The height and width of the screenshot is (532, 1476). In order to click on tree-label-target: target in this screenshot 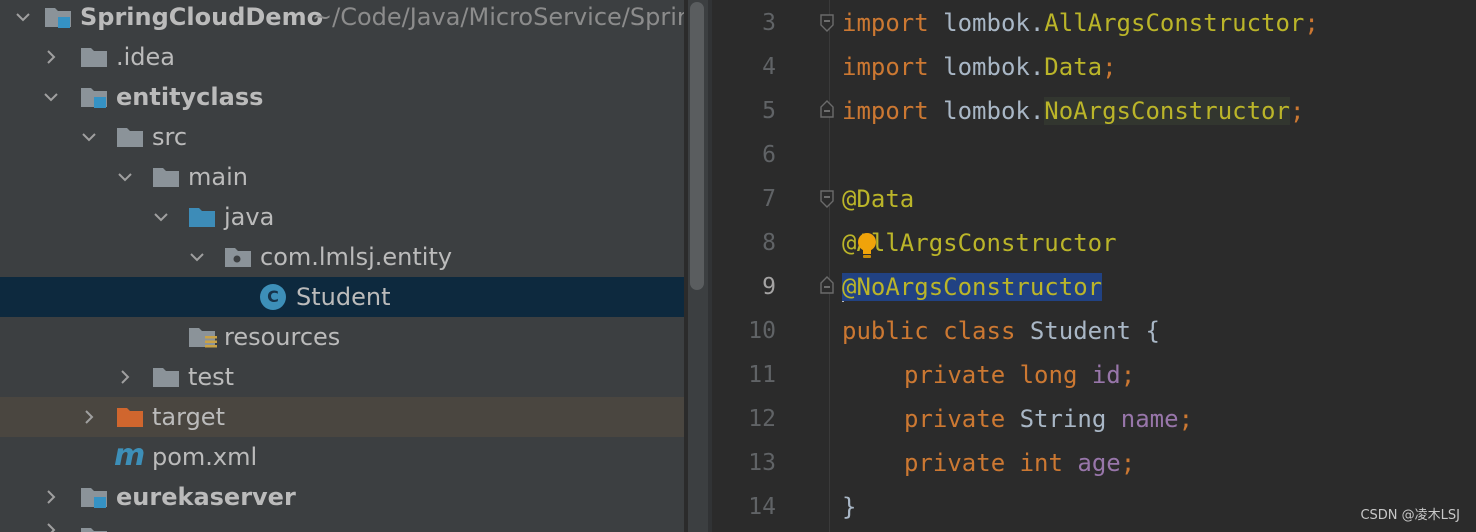, I will do `click(188, 417)`.